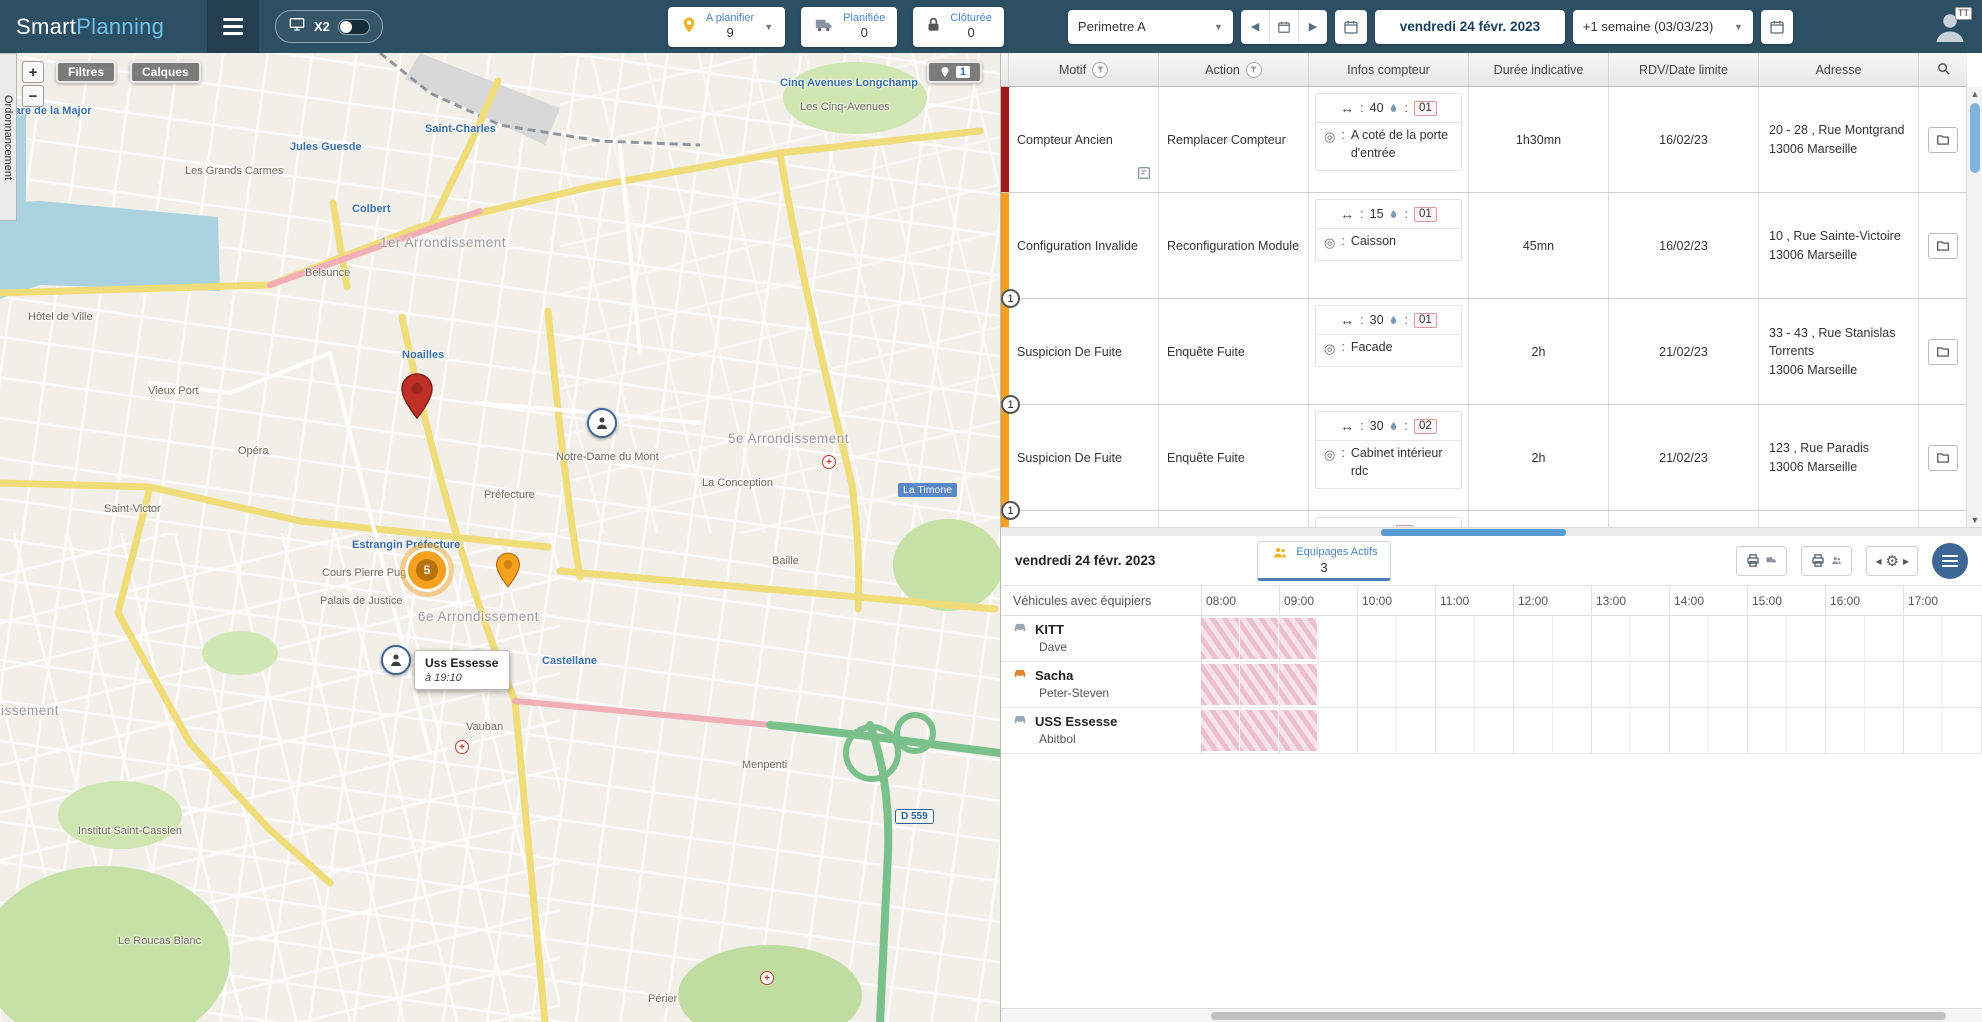 This screenshot has width=1982, height=1022. Describe the element at coordinates (1084, 245) in the screenshot. I see `motif-cell: Configuration Invalide` at that location.